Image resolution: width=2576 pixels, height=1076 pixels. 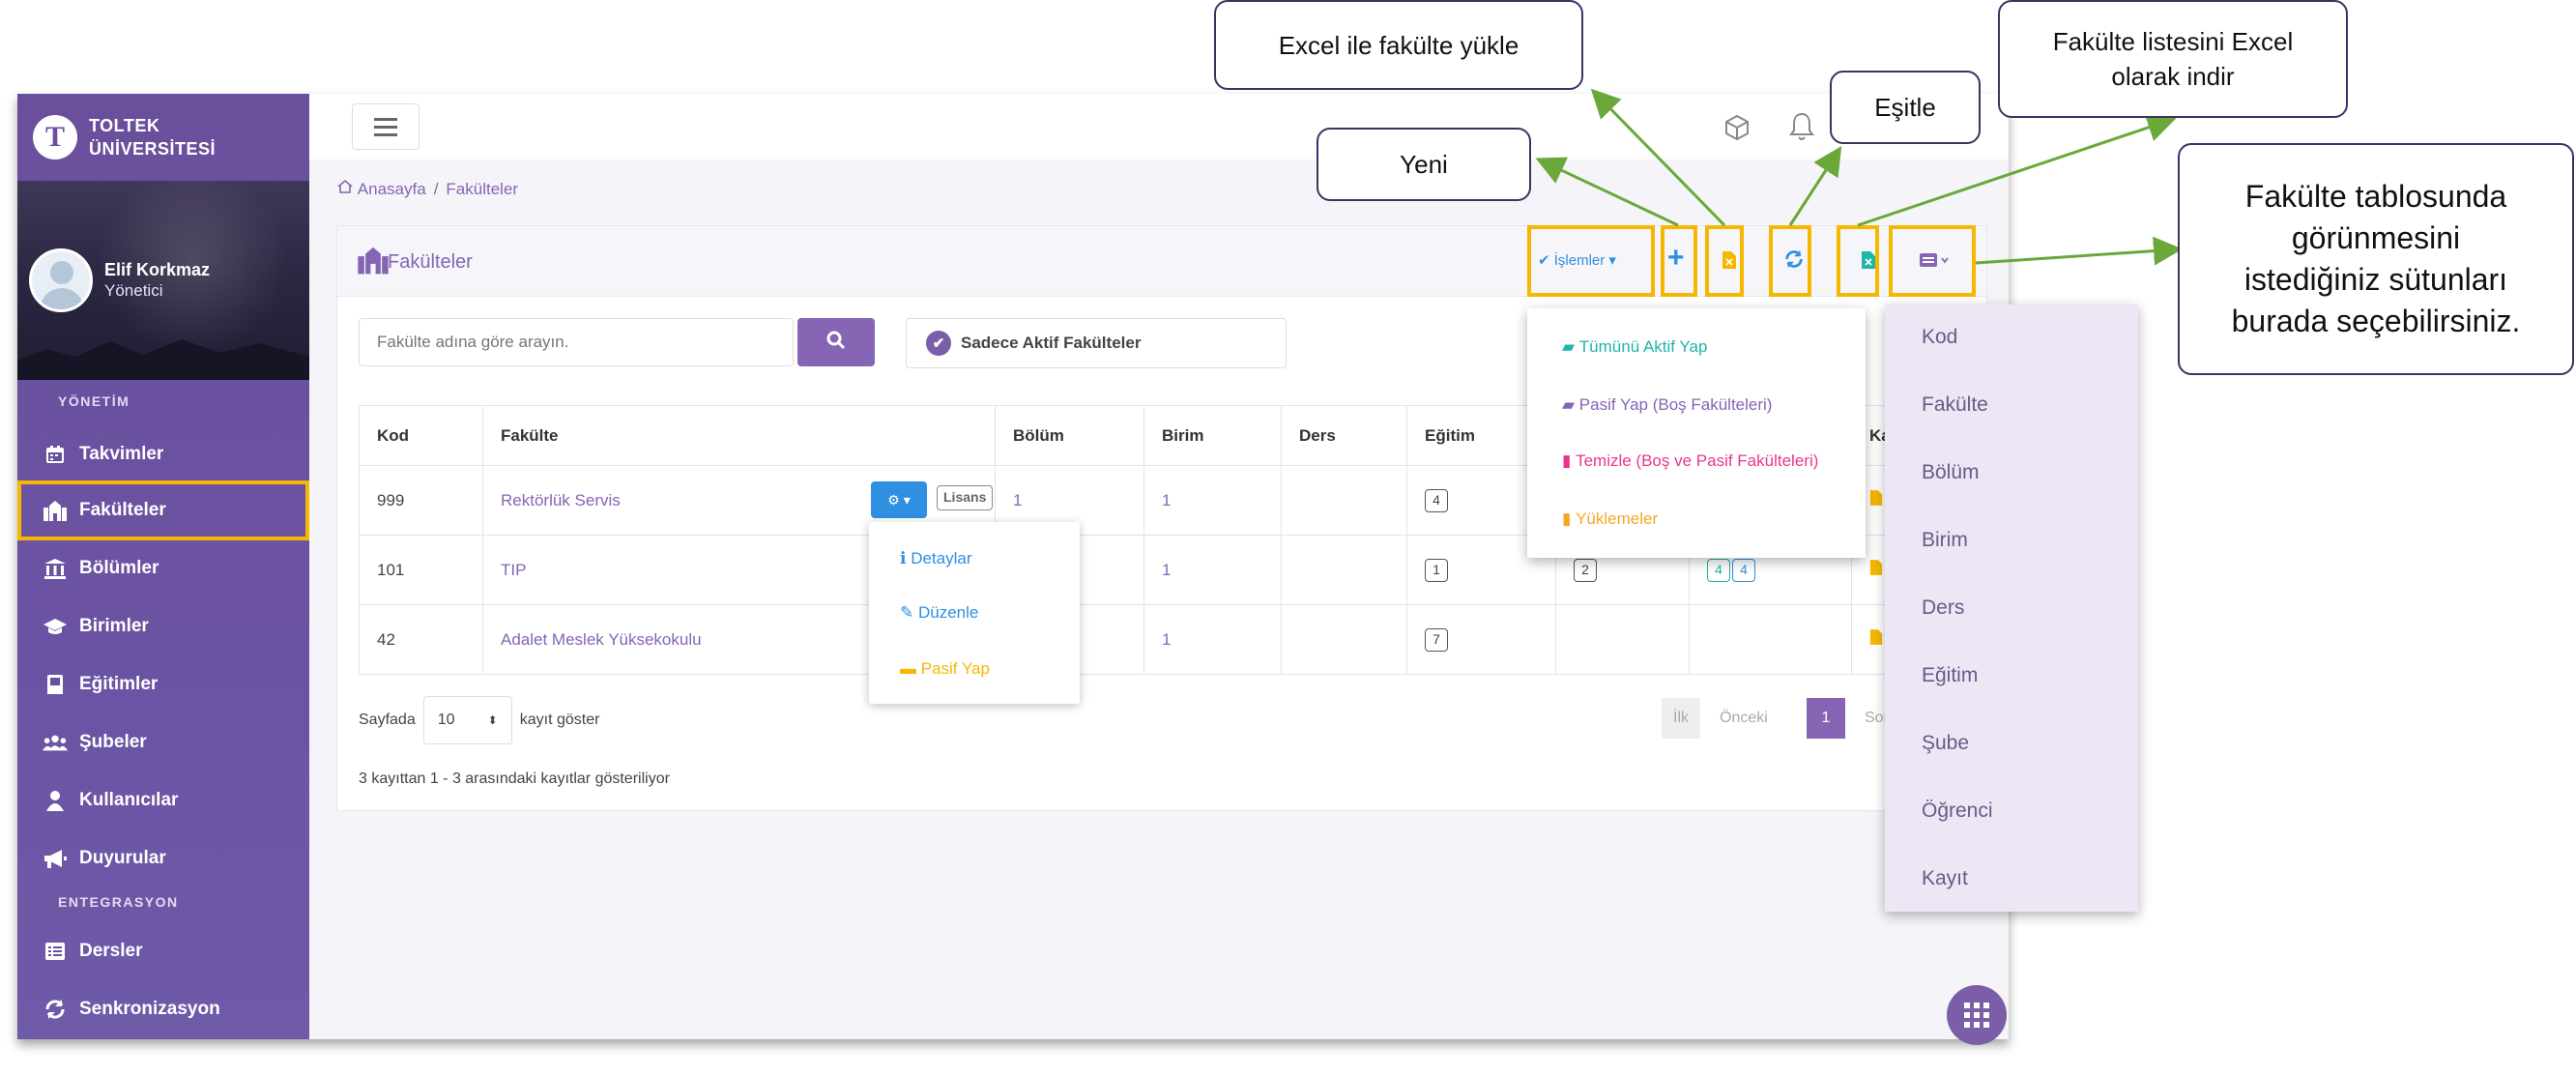 I want to click on callout-new: Yeni, so click(x=1424, y=164).